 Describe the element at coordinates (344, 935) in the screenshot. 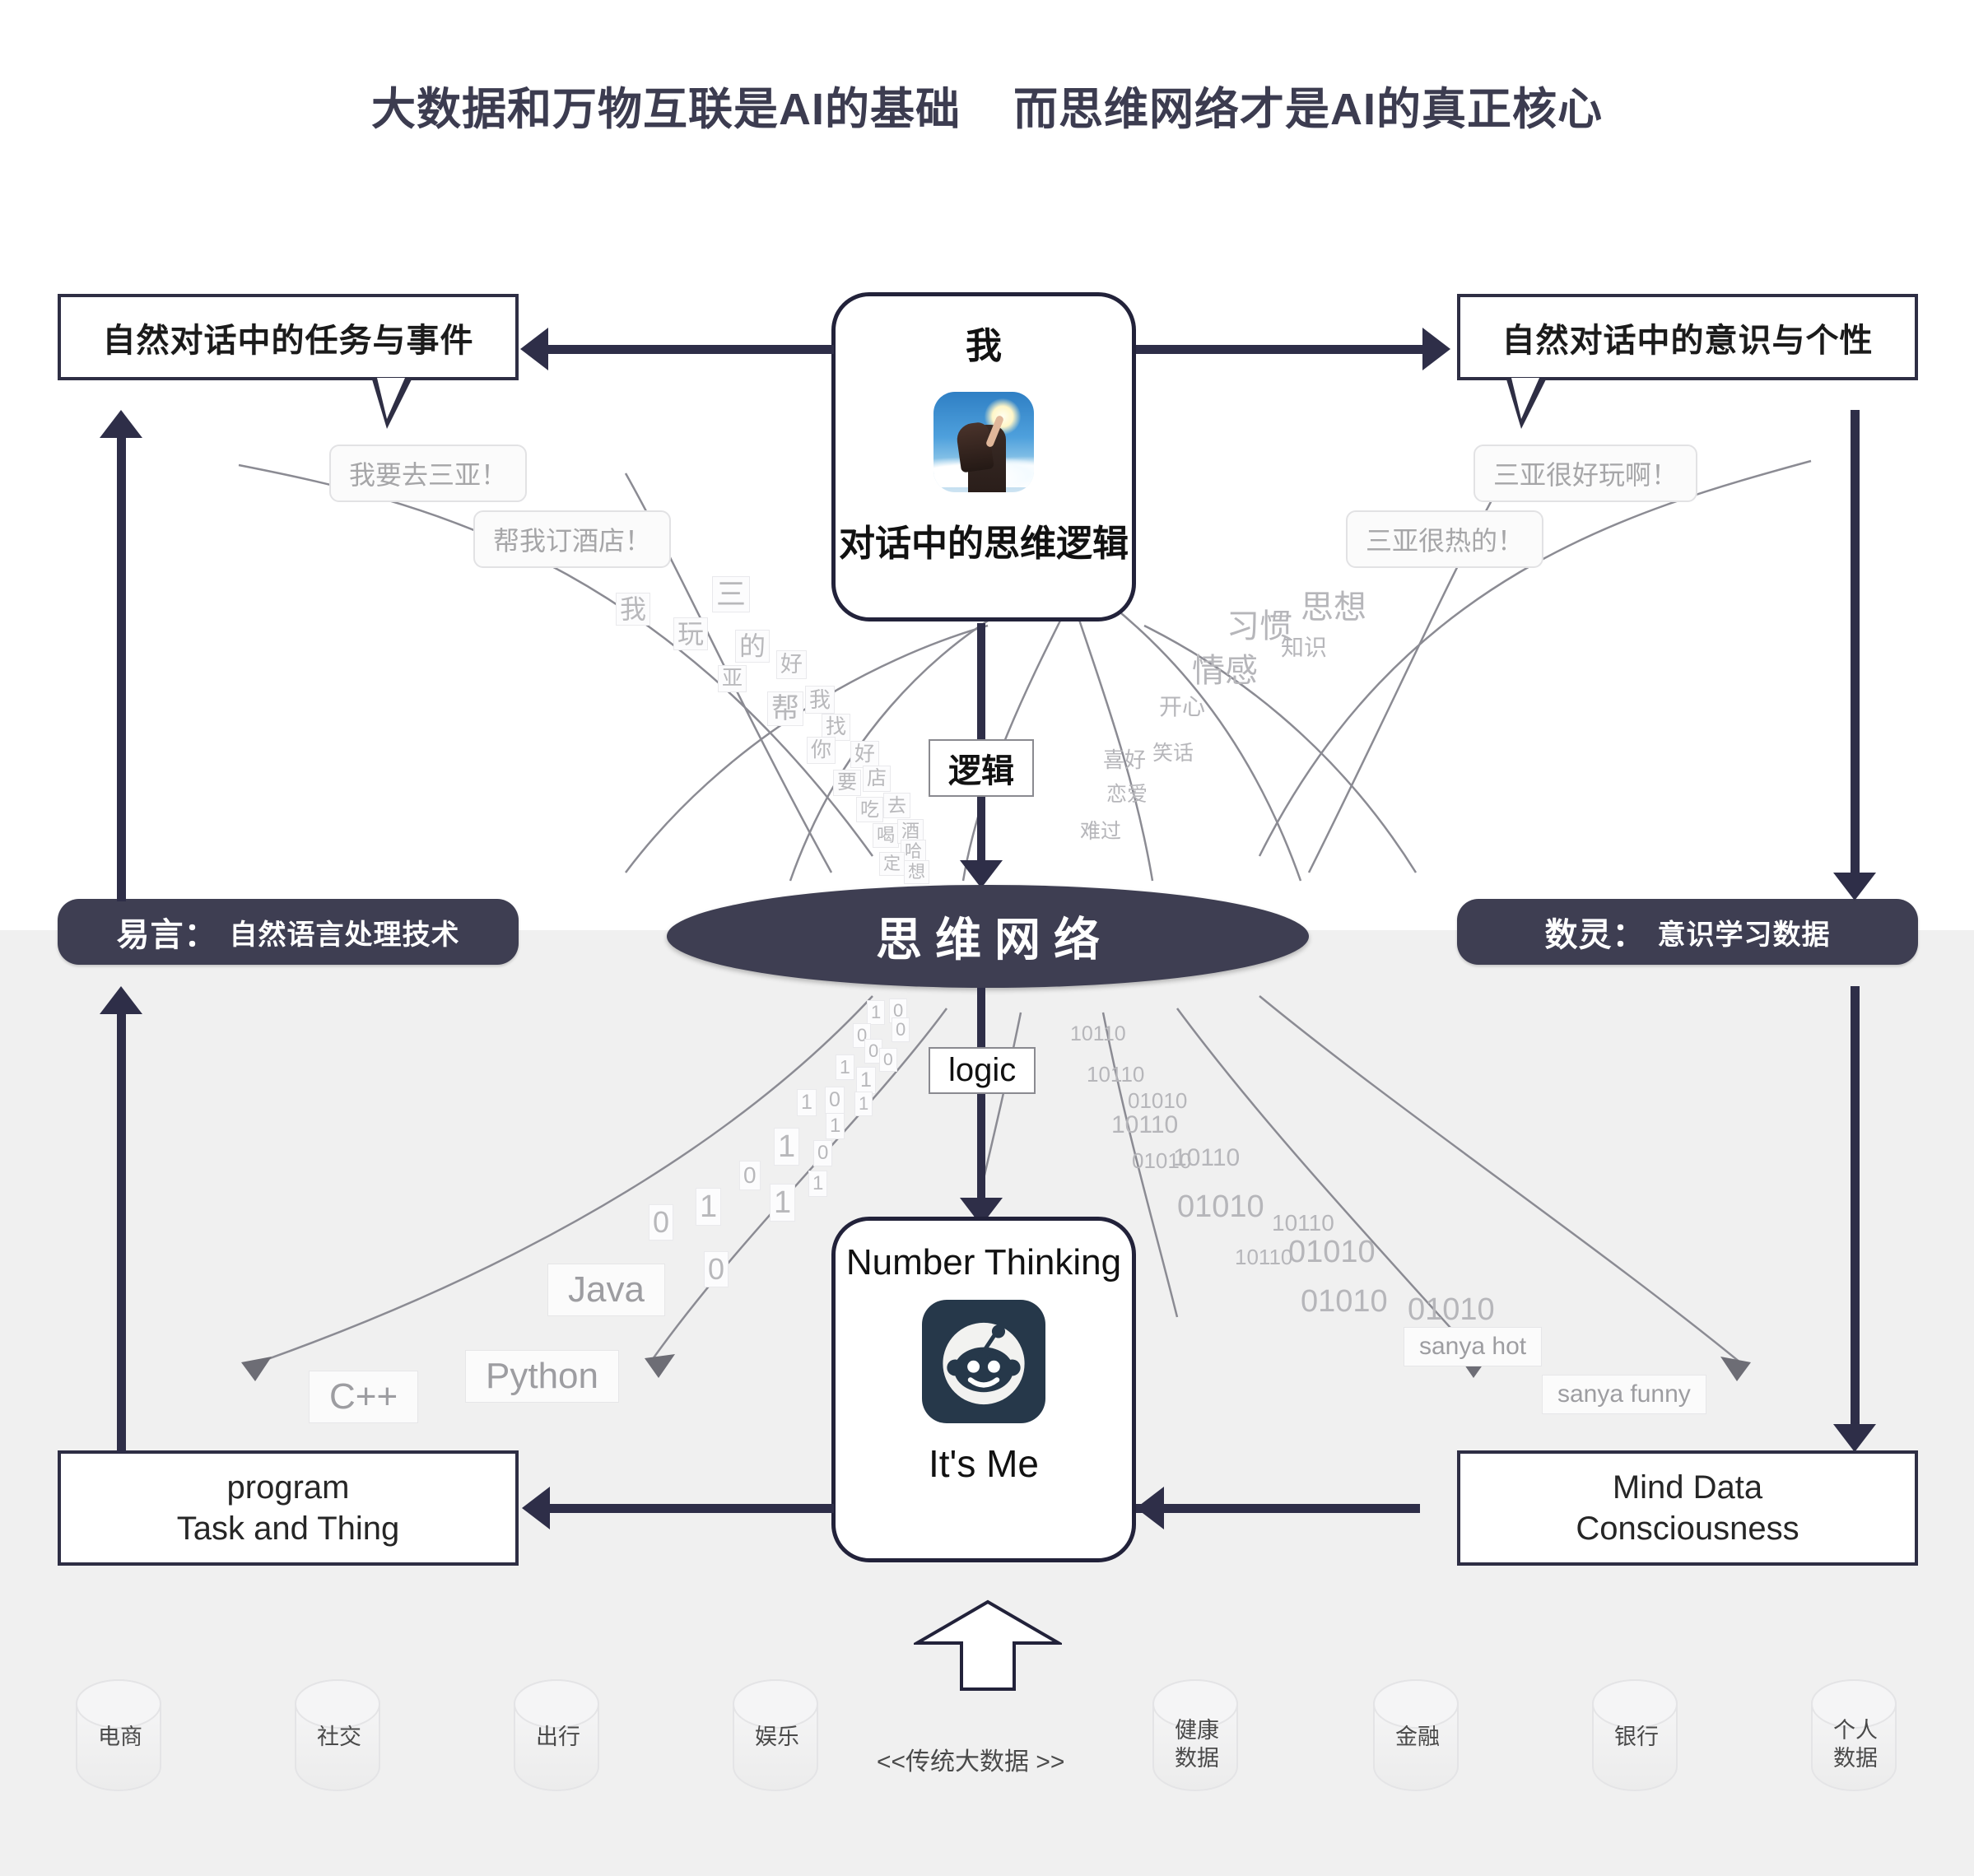

I see `pill-left-light: 自然语言处理技术` at that location.